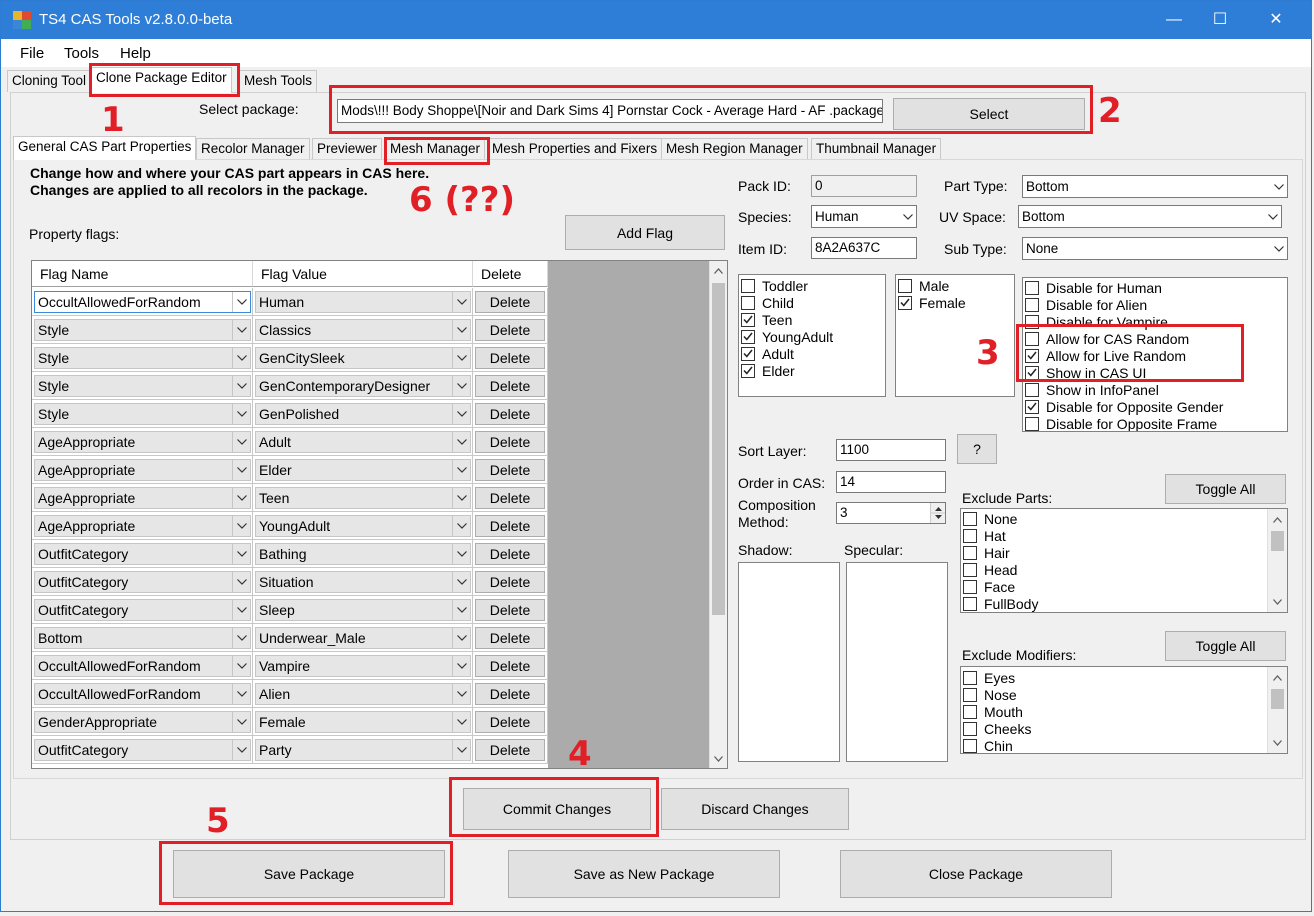 The height and width of the screenshot is (916, 1314). Describe the element at coordinates (990, 694) in the screenshot. I see `checkbox-item: Nose` at that location.